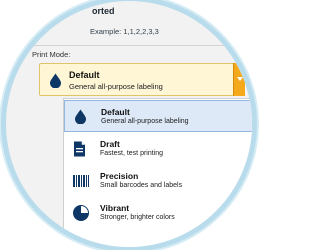 This screenshot has width=320, height=250. I want to click on option-subtitle: Stronger, brighter colors, so click(137, 217).